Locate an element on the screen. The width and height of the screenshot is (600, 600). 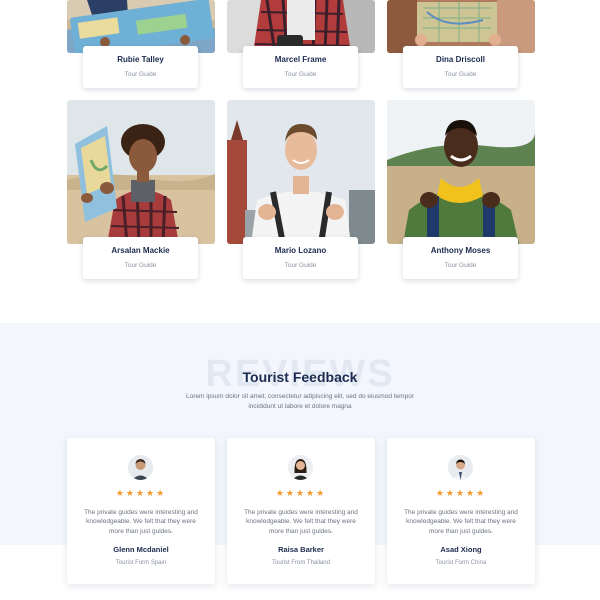
guide-name: Anthony Moses is located at coordinates (460, 250).